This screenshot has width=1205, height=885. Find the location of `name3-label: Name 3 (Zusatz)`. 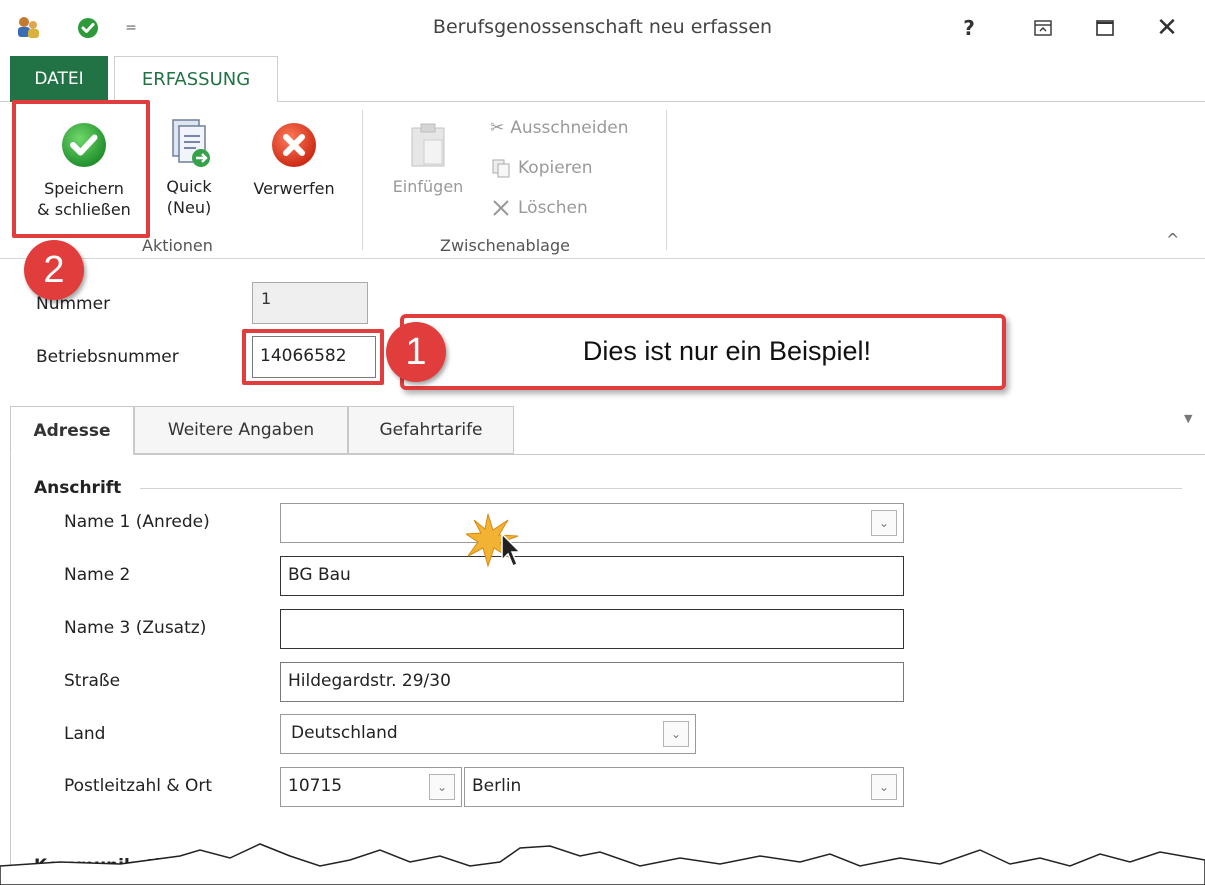

name3-label: Name 3 (Zusatz) is located at coordinates (135, 628).